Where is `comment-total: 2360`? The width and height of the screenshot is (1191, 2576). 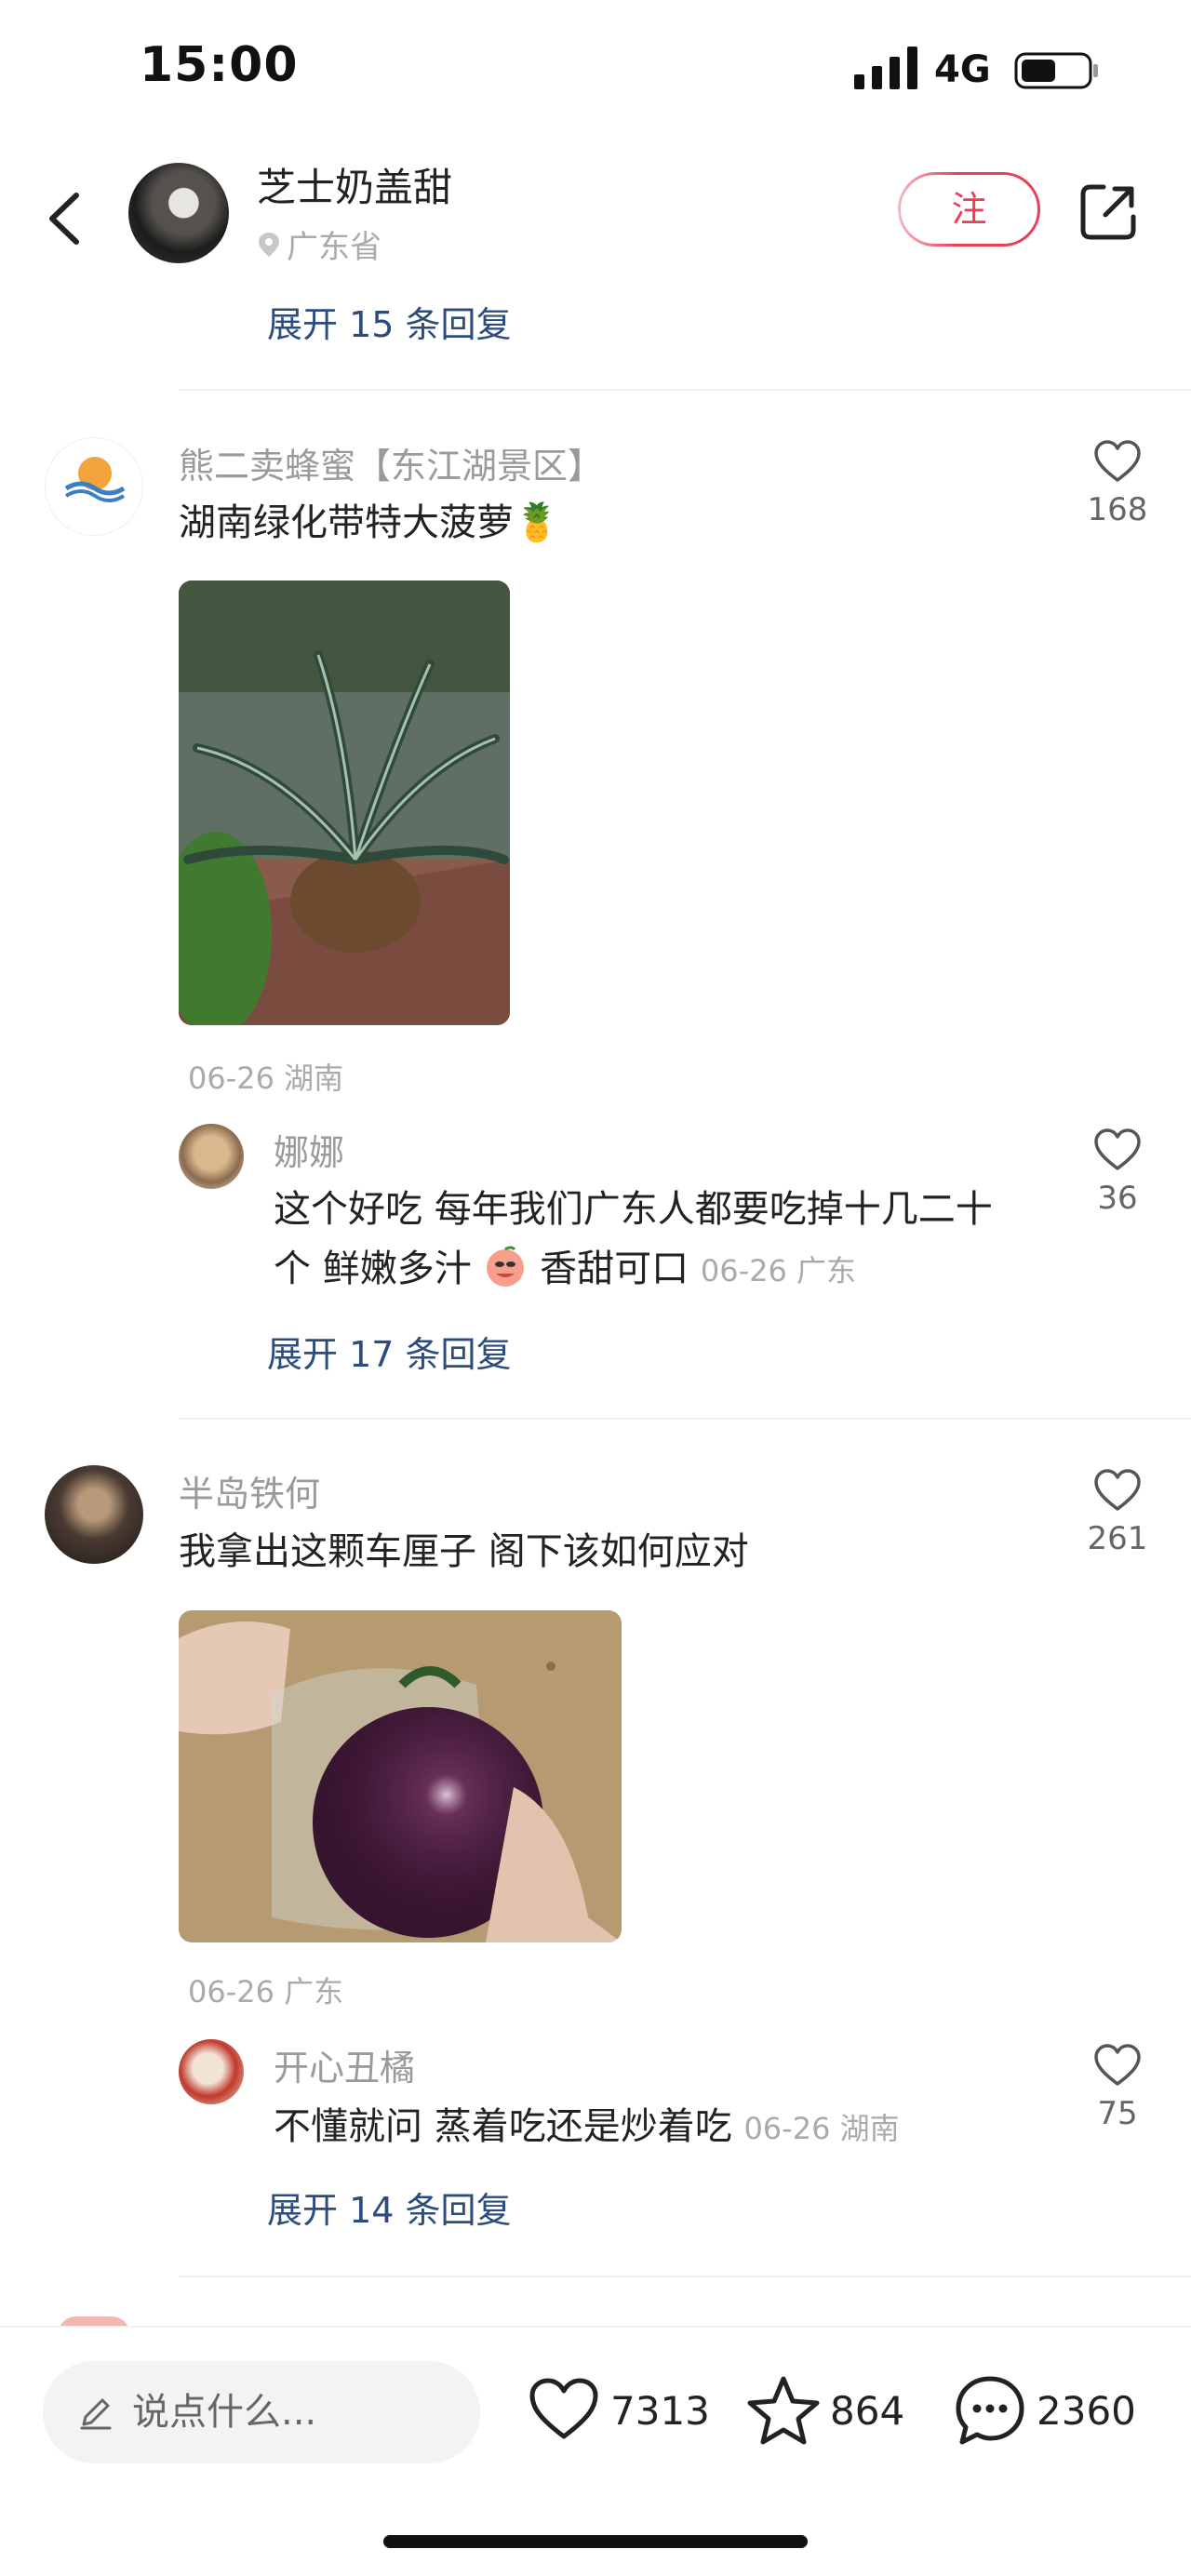
comment-total: 2360 is located at coordinates (1086, 2410).